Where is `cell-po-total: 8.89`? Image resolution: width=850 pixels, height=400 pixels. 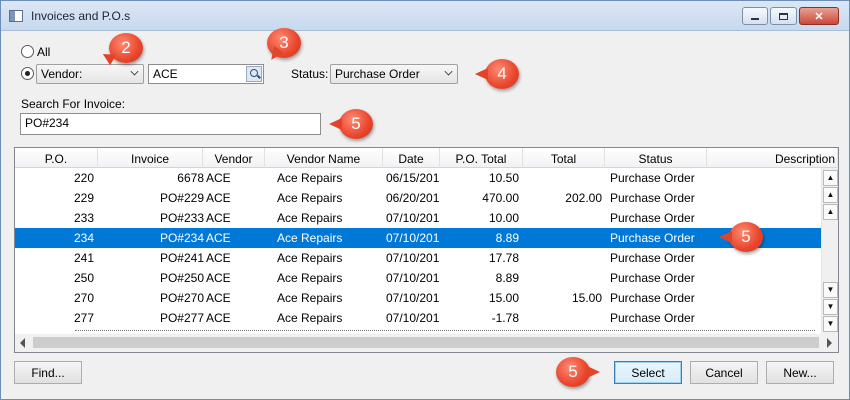
cell-po-total: 8.89 is located at coordinates (507, 278).